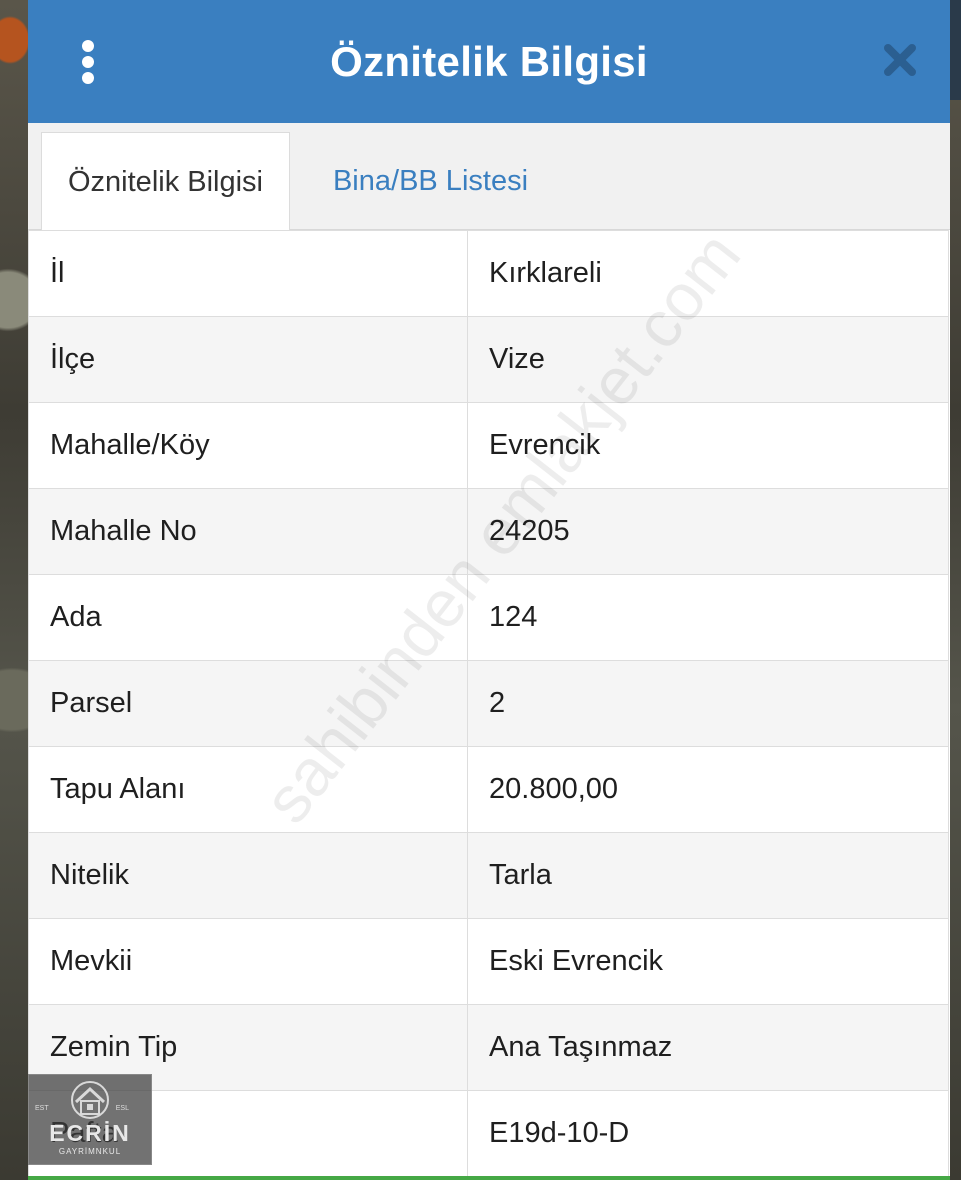 Image resolution: width=961 pixels, height=1180 pixels. I want to click on table-row: Pafta E19d-10-D, so click(488, 1133).